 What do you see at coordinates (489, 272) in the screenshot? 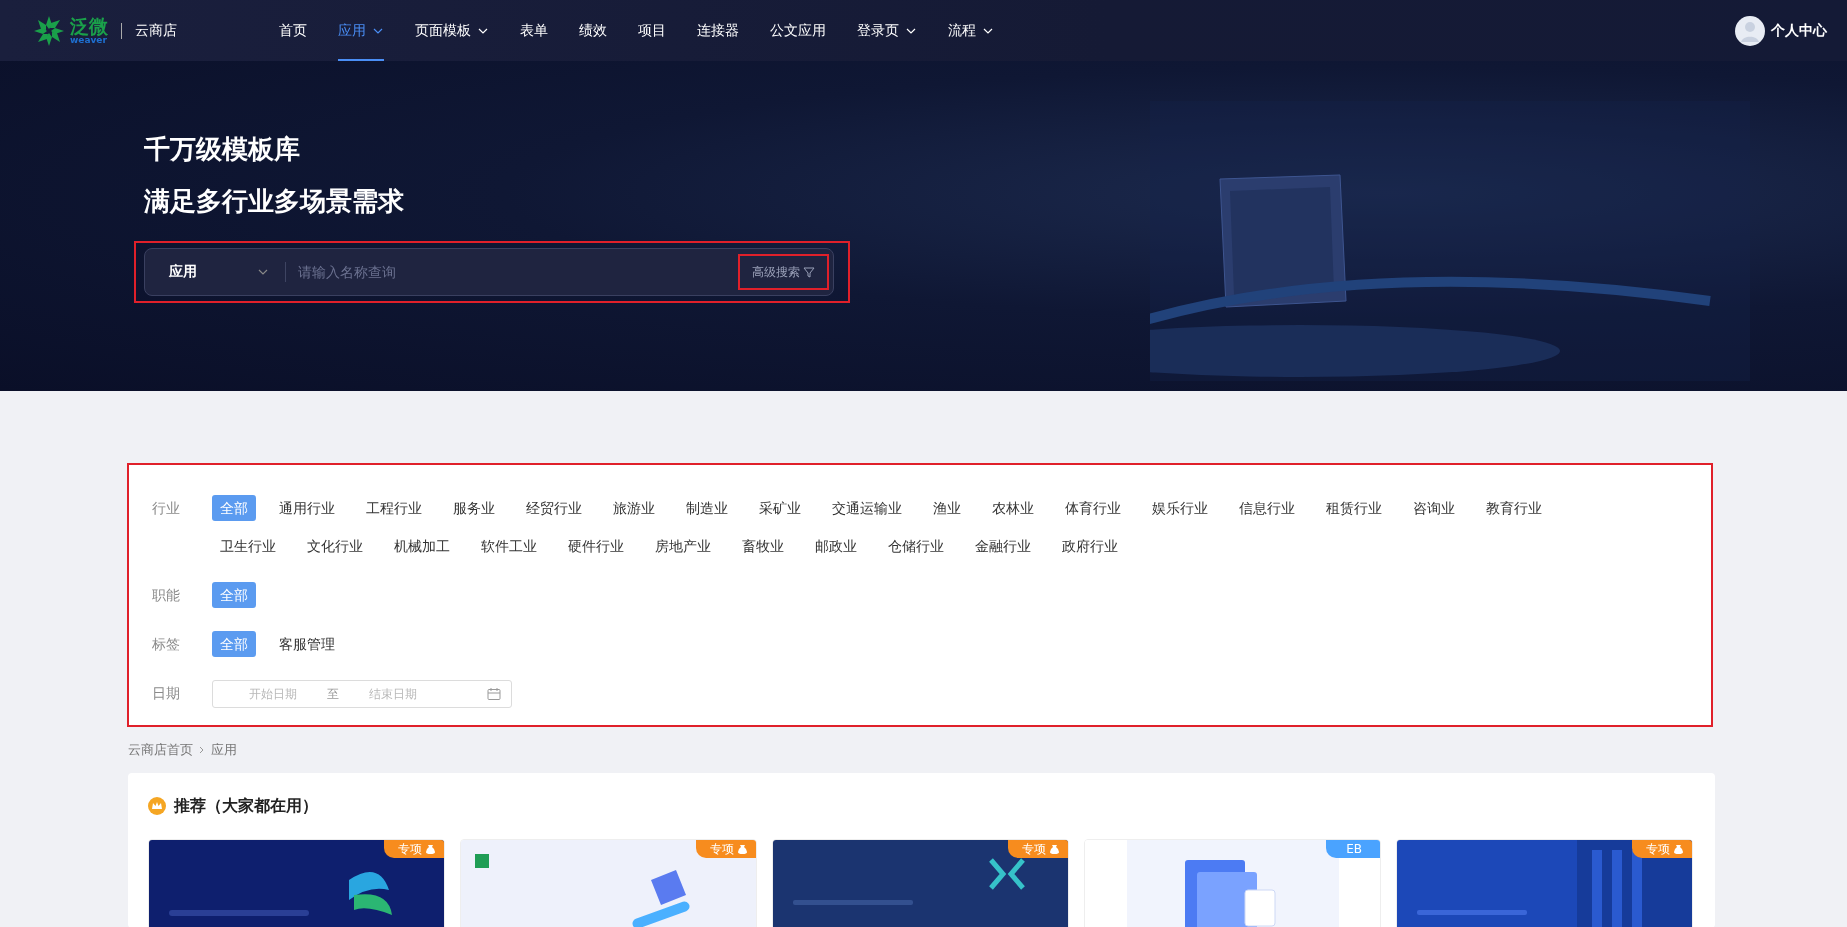
I see `search-field: 应用 请输入名称查询 高级搜索` at bounding box center [489, 272].